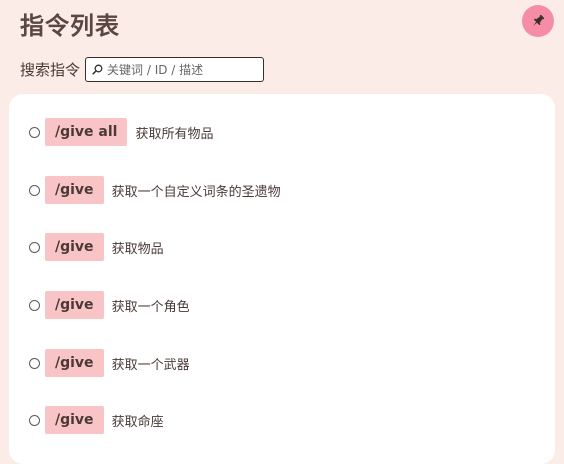  I want to click on list-item: /give 获取一个角色, so click(109, 305).